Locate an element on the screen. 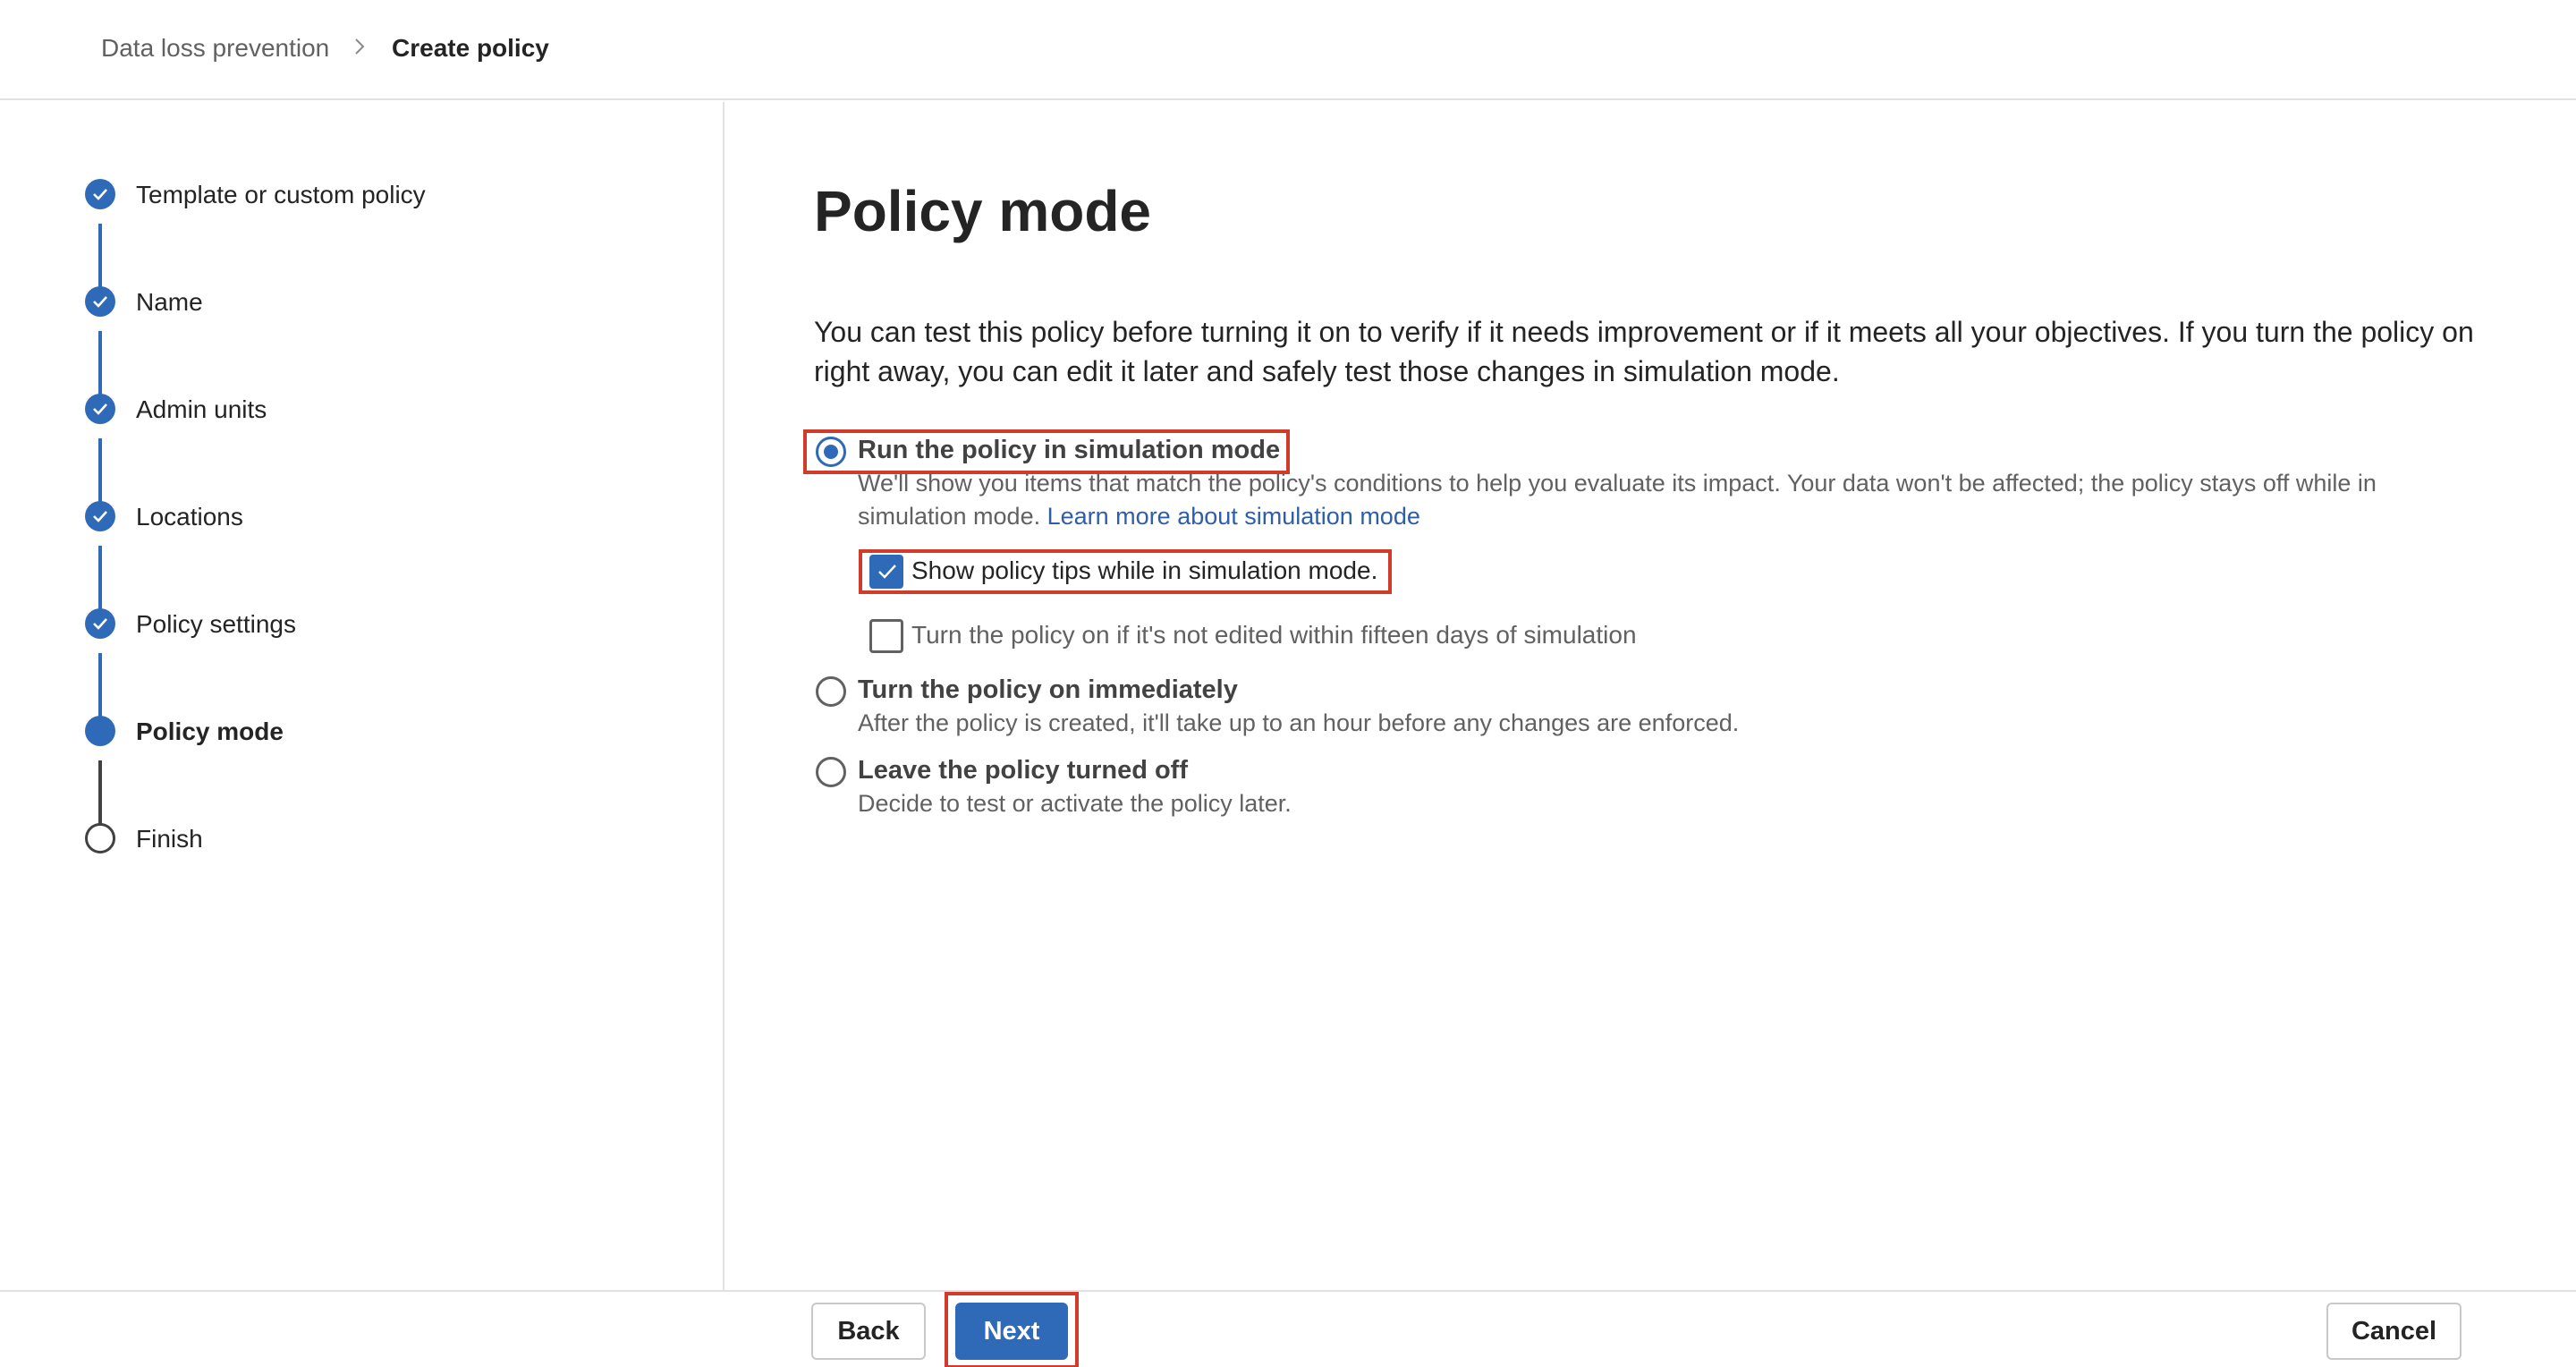 This screenshot has width=2576, height=1367. page-header: Data loss prevention Create policy is located at coordinates (1288, 50).